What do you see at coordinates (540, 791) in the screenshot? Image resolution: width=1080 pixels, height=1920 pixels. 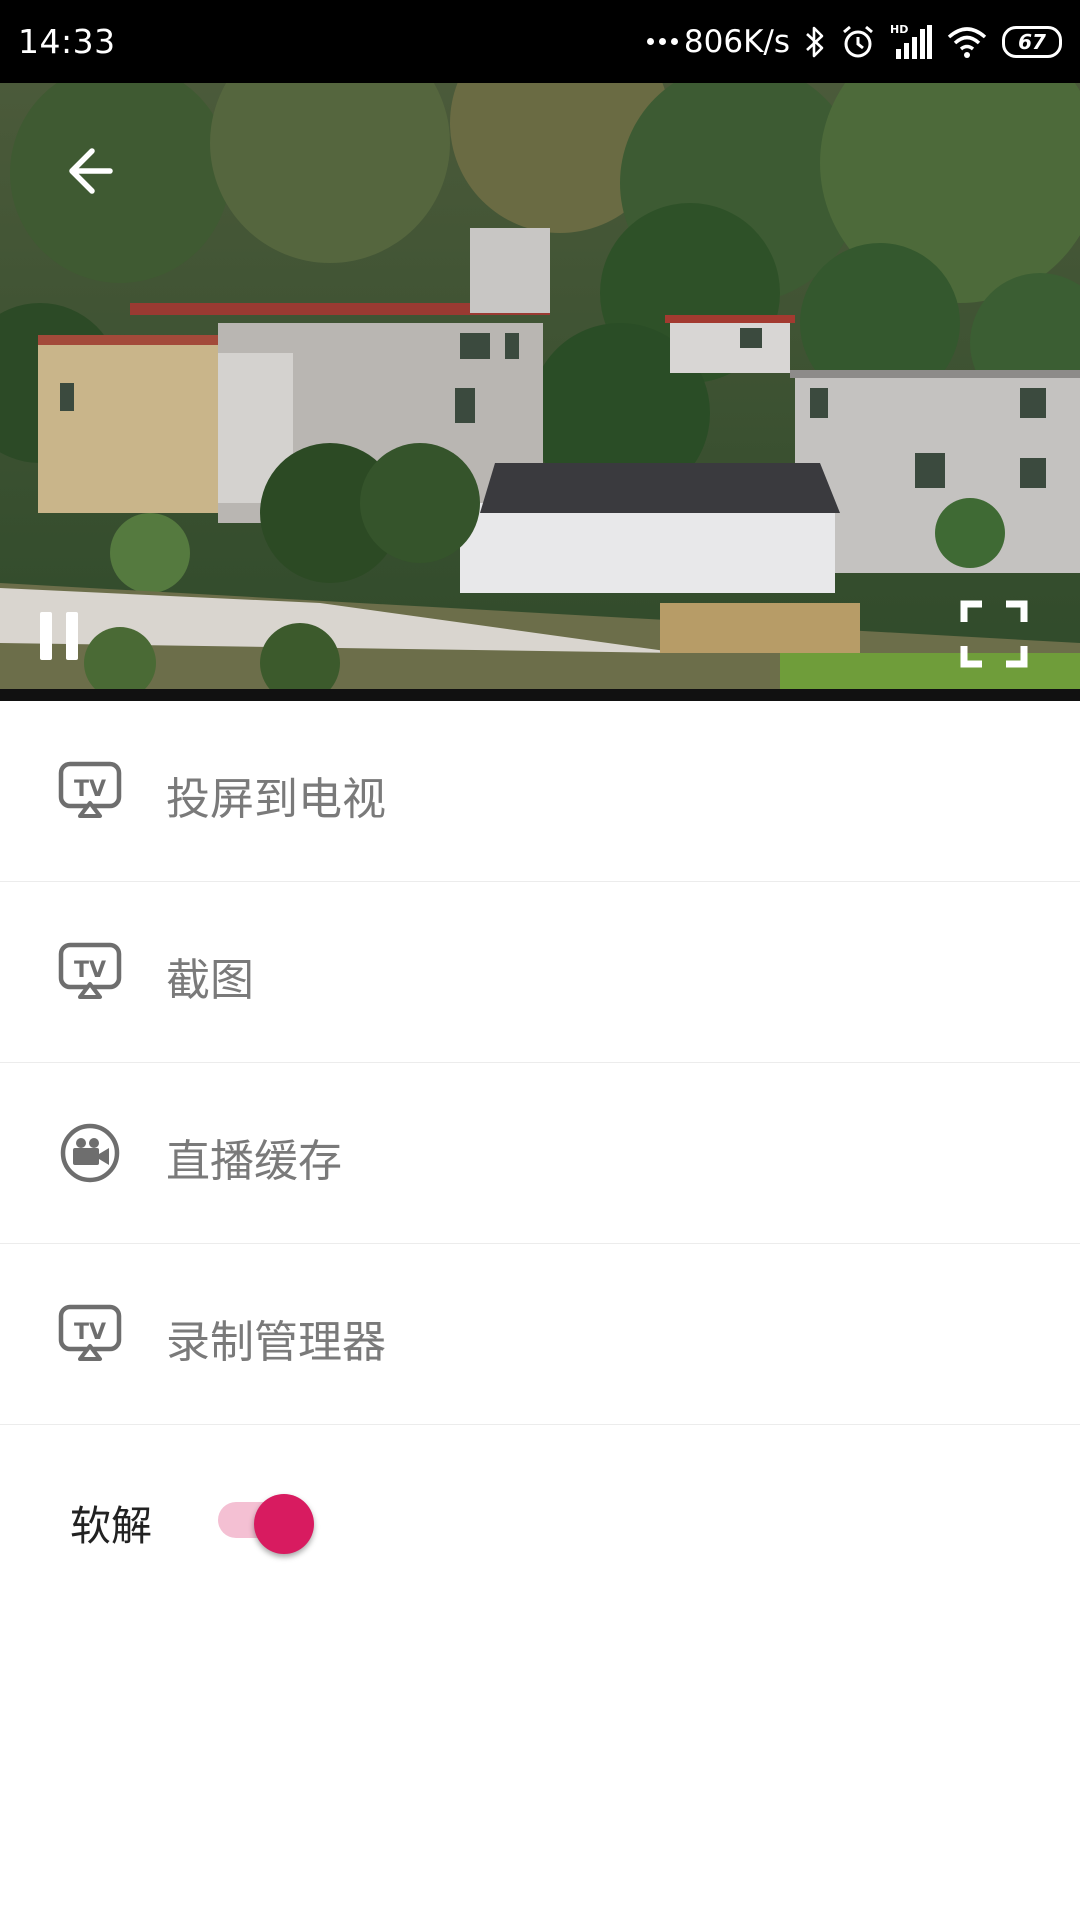 I see `menu-item-cast-to-tv: TV 投屏到电视` at bounding box center [540, 791].